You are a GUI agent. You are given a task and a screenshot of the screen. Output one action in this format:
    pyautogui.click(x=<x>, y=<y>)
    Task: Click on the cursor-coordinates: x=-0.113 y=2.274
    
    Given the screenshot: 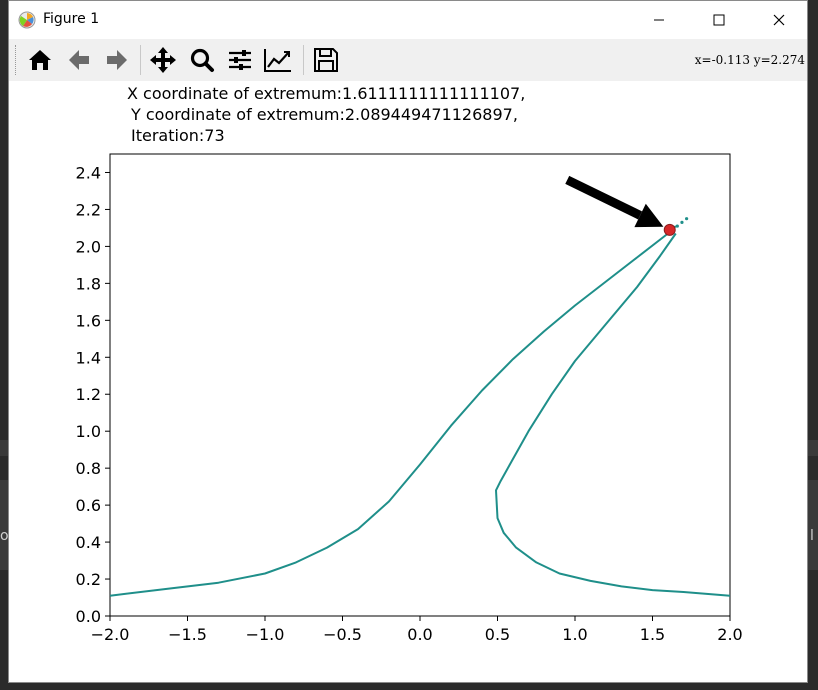 What is the action you would take?
    pyautogui.click(x=749, y=60)
    